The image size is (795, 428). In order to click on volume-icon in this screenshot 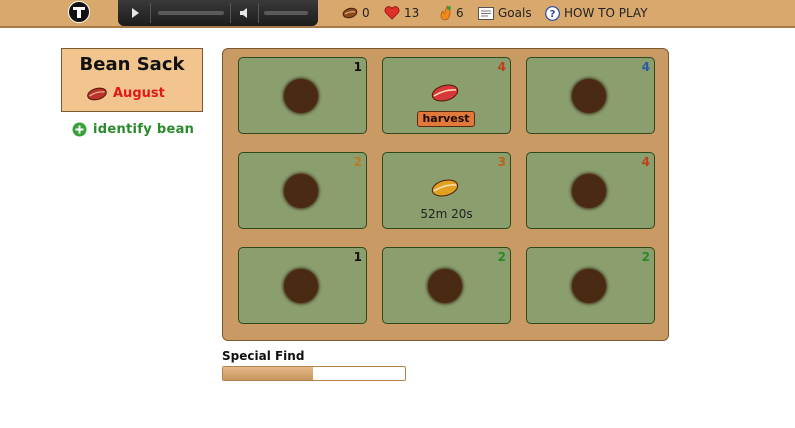, I will do `click(243, 13)`.